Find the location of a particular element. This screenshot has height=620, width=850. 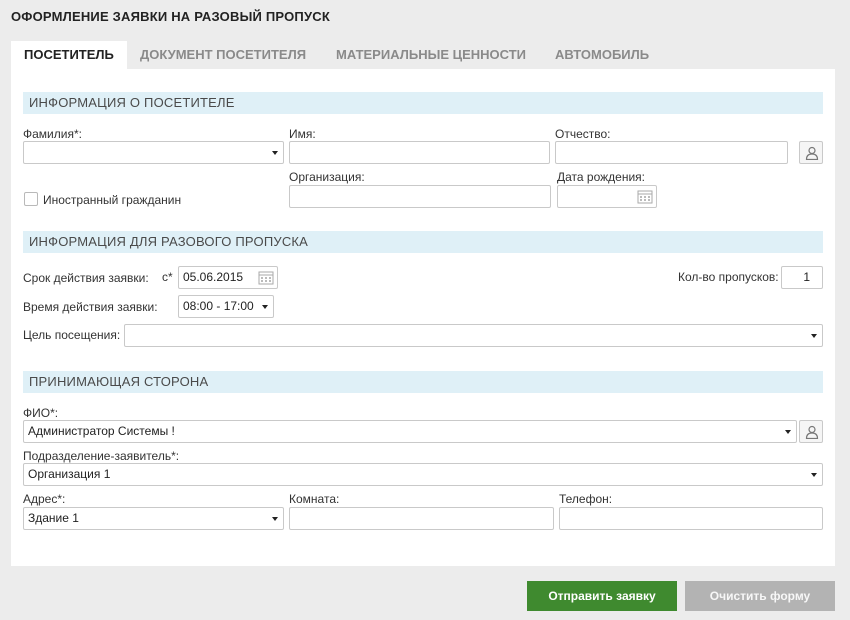

pass-count-label: Кол-во пропусков: is located at coordinates (728, 277).